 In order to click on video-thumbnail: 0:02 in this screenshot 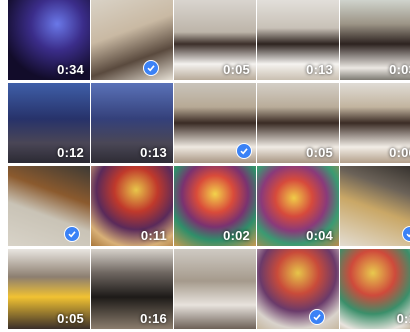, I will do `click(215, 206)`.